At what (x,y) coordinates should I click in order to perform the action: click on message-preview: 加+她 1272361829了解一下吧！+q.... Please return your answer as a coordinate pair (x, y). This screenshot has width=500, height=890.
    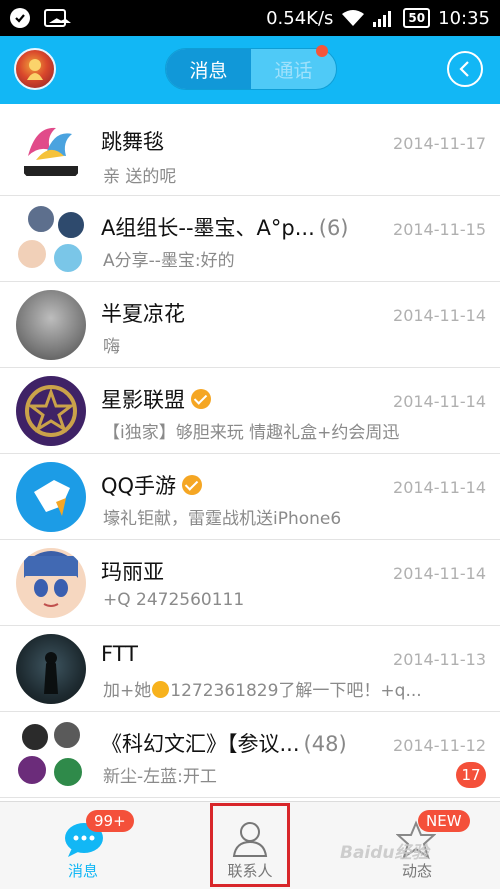
    Looking at the image, I should click on (262, 688).